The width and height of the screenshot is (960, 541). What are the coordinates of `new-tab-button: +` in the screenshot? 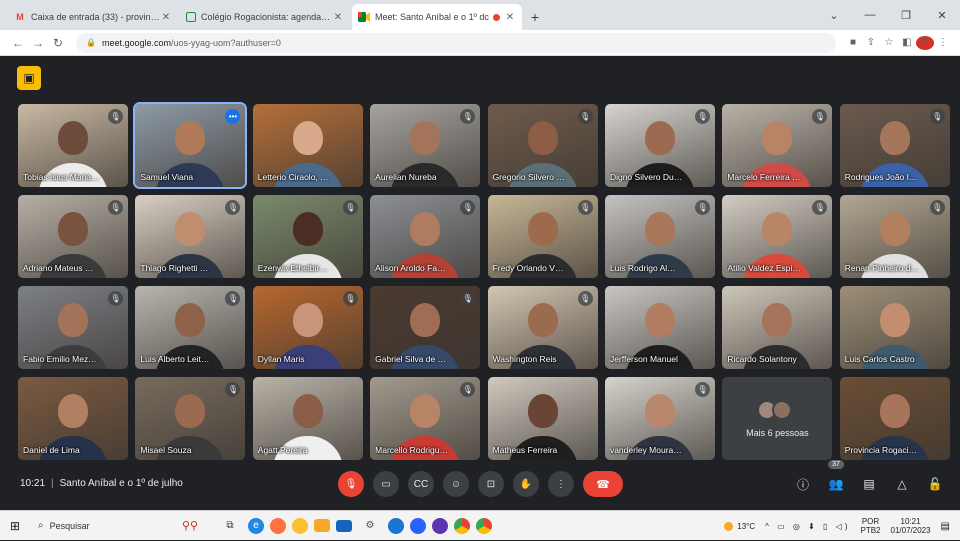 It's located at (535, 17).